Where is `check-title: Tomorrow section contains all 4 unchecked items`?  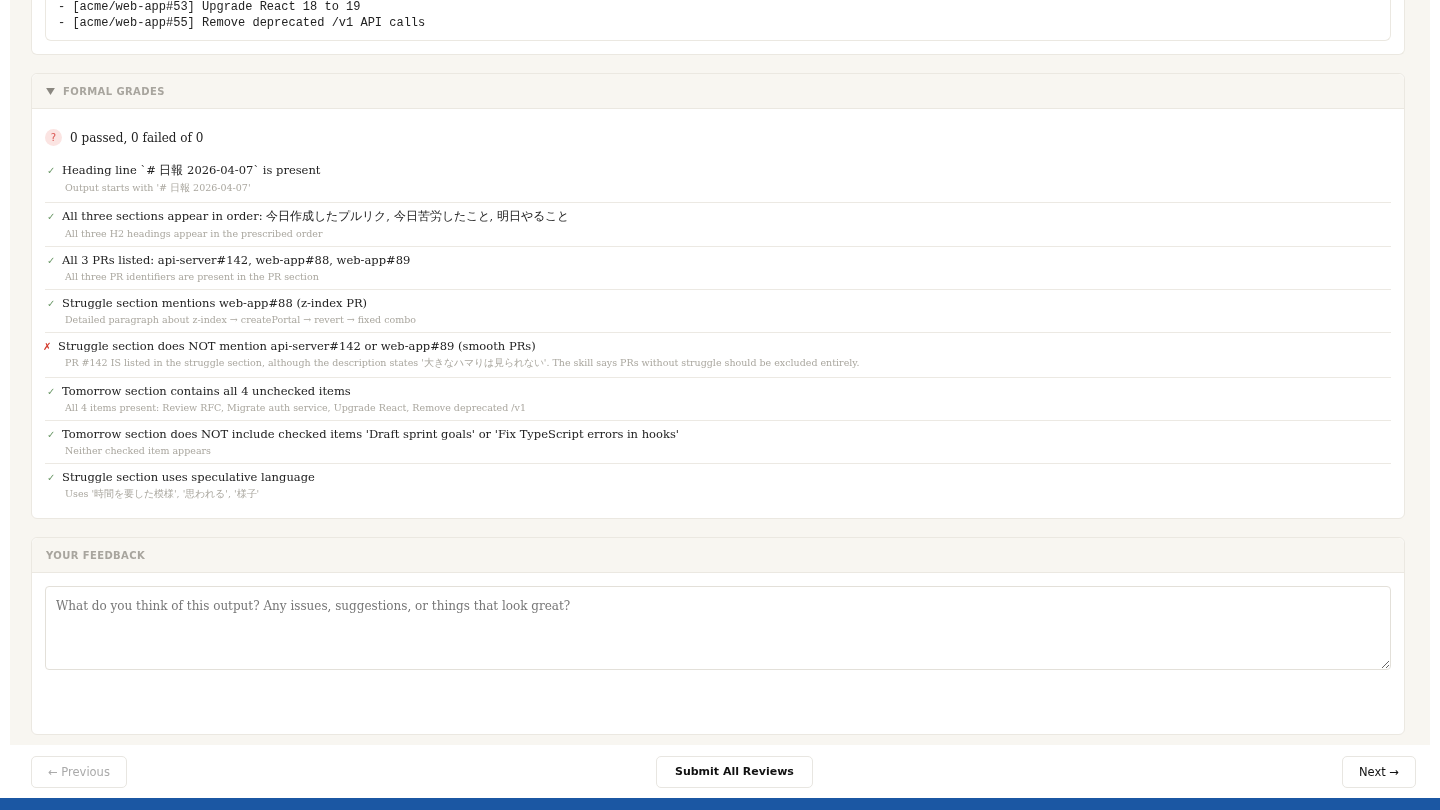 check-title: Tomorrow section contains all 4 unchecked items is located at coordinates (206, 391).